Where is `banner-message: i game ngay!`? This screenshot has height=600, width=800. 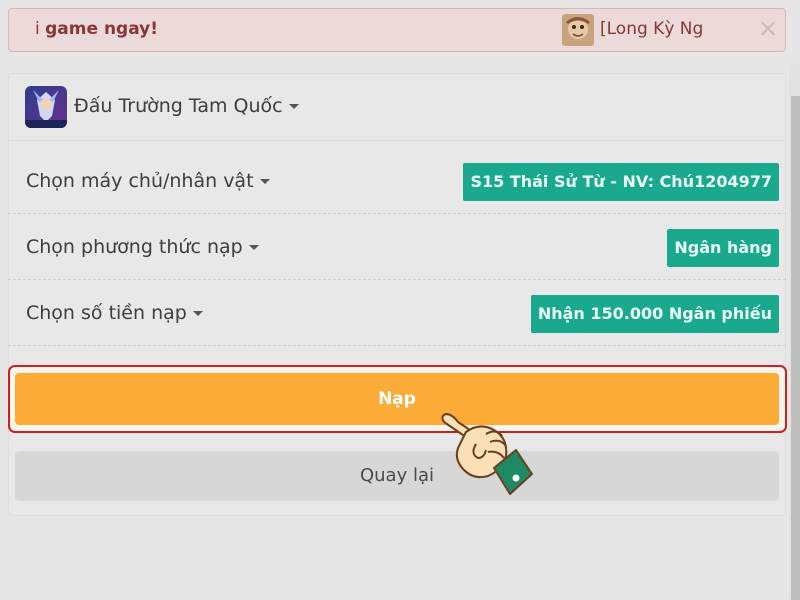 banner-message: i game ngay! is located at coordinates (96, 29).